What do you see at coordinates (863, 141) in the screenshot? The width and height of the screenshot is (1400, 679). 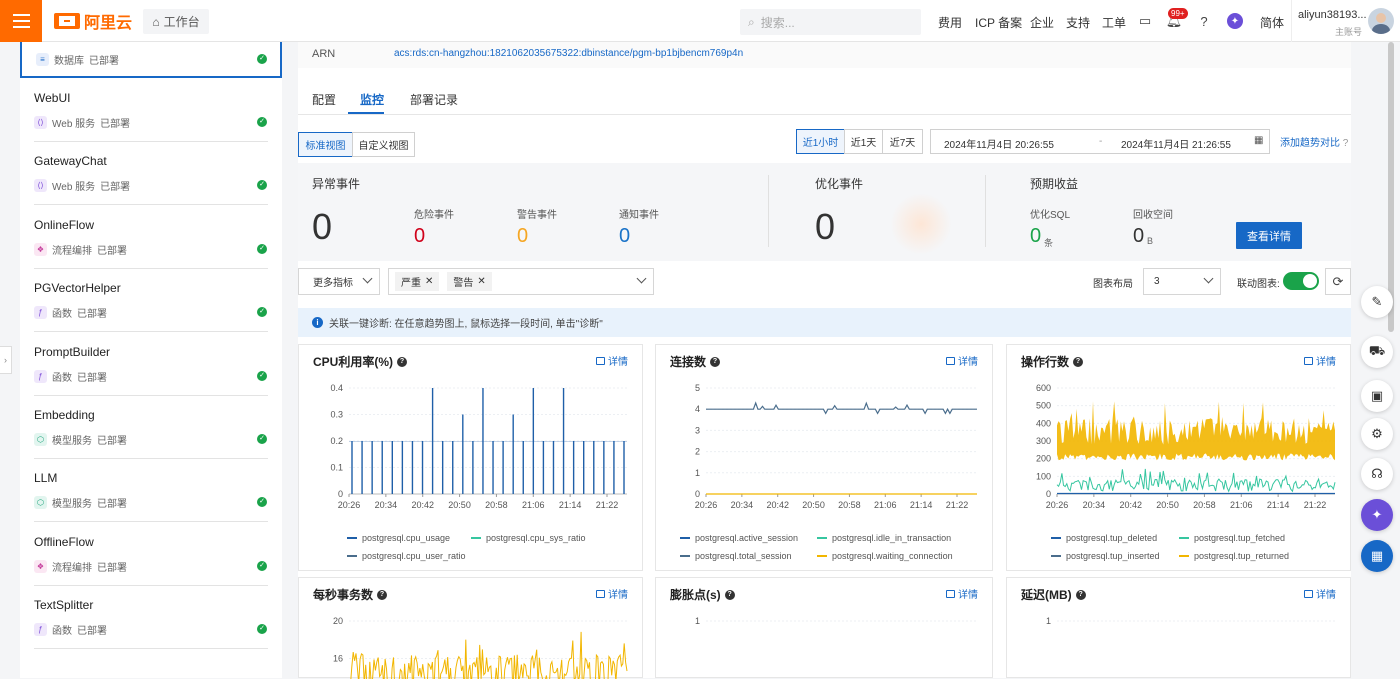 I see `range-1d-button: 近1天` at bounding box center [863, 141].